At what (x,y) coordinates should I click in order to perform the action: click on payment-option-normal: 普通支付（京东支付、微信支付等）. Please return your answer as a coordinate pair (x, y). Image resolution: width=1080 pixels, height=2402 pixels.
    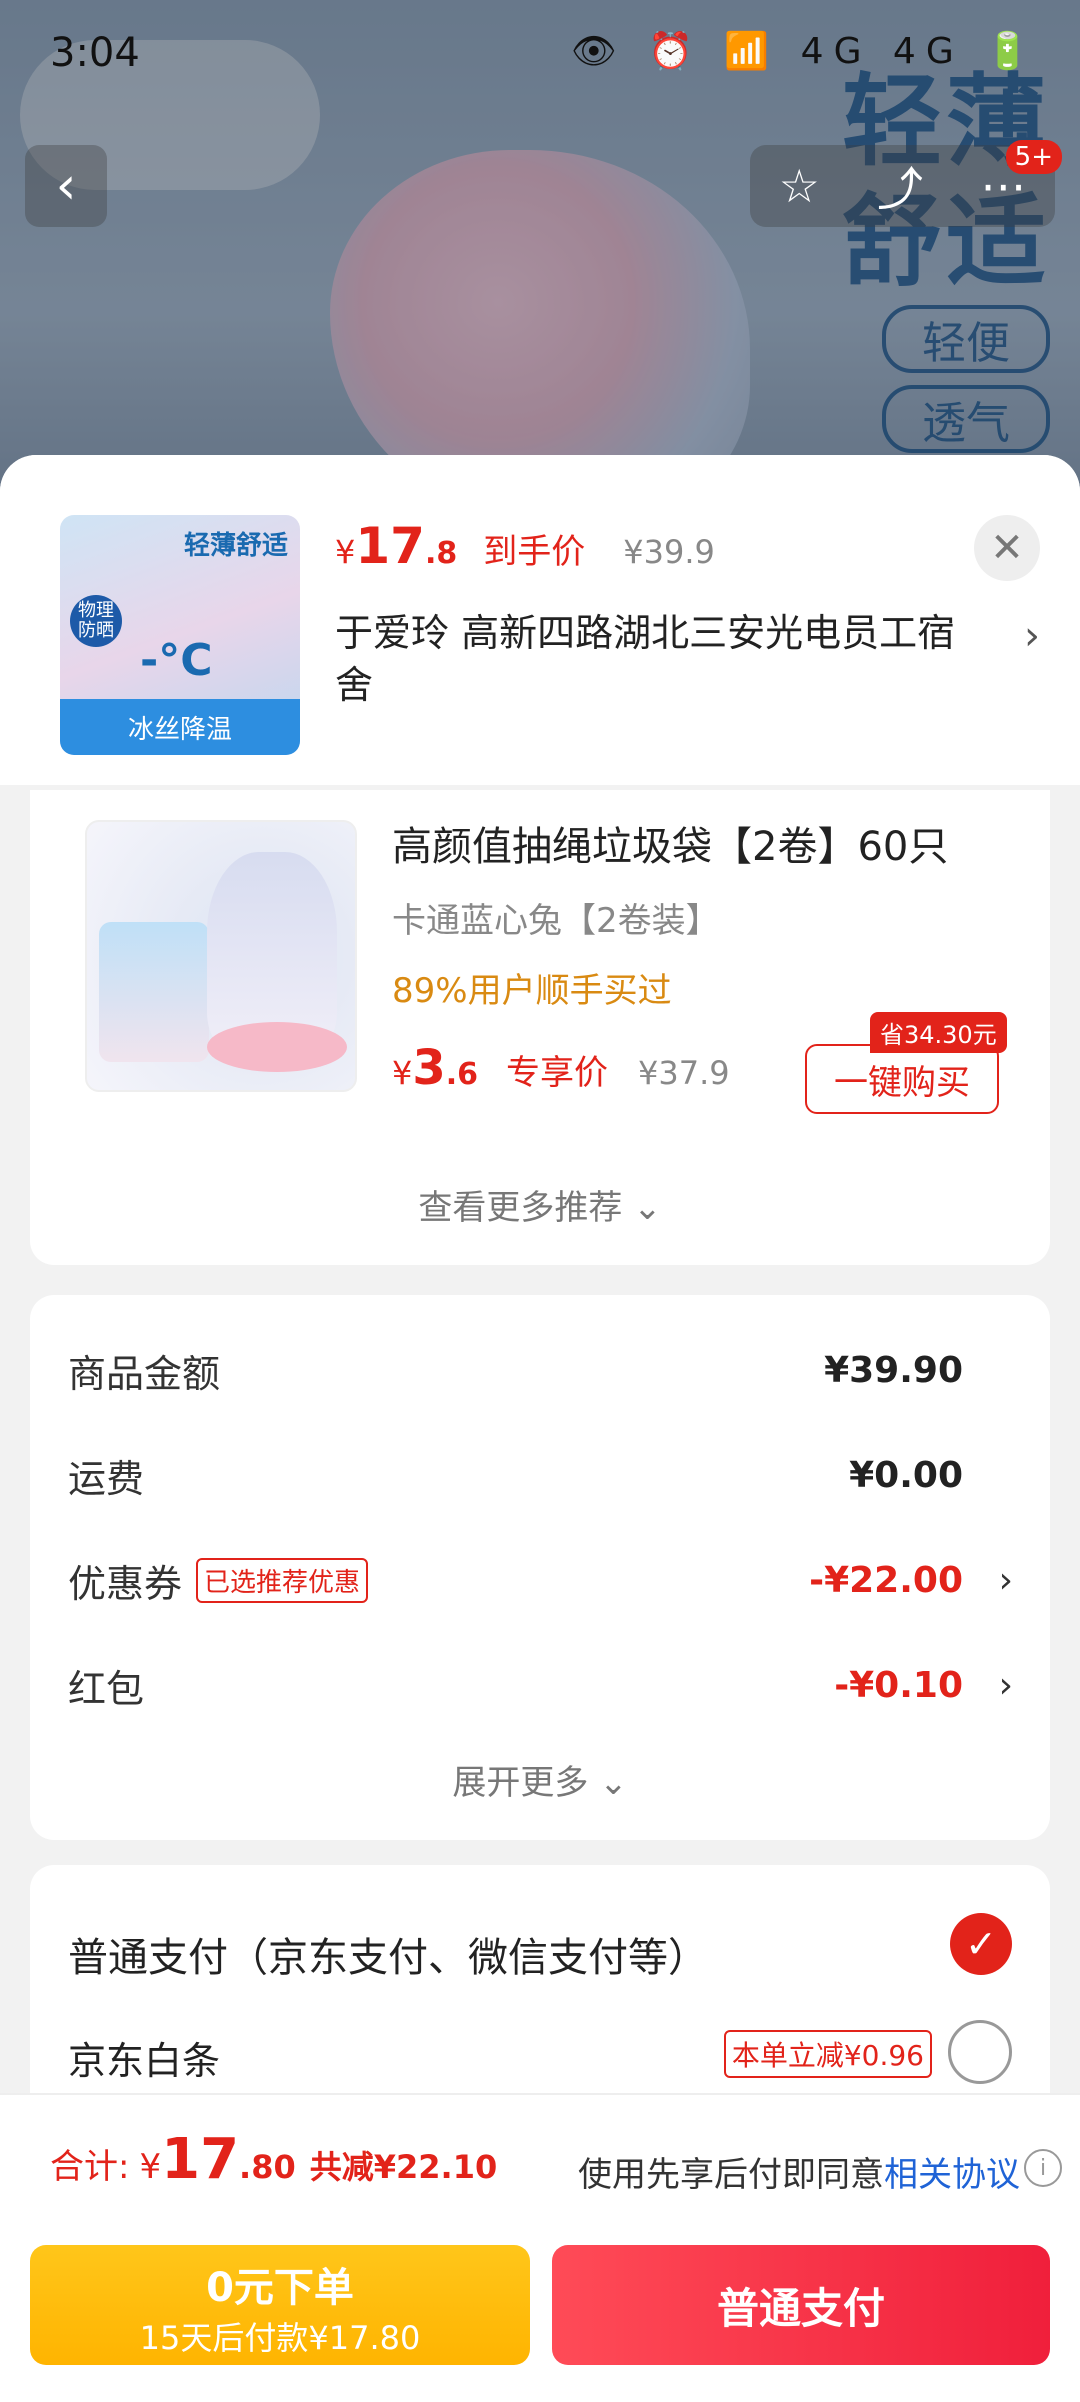
    Looking at the image, I should click on (388, 1954).